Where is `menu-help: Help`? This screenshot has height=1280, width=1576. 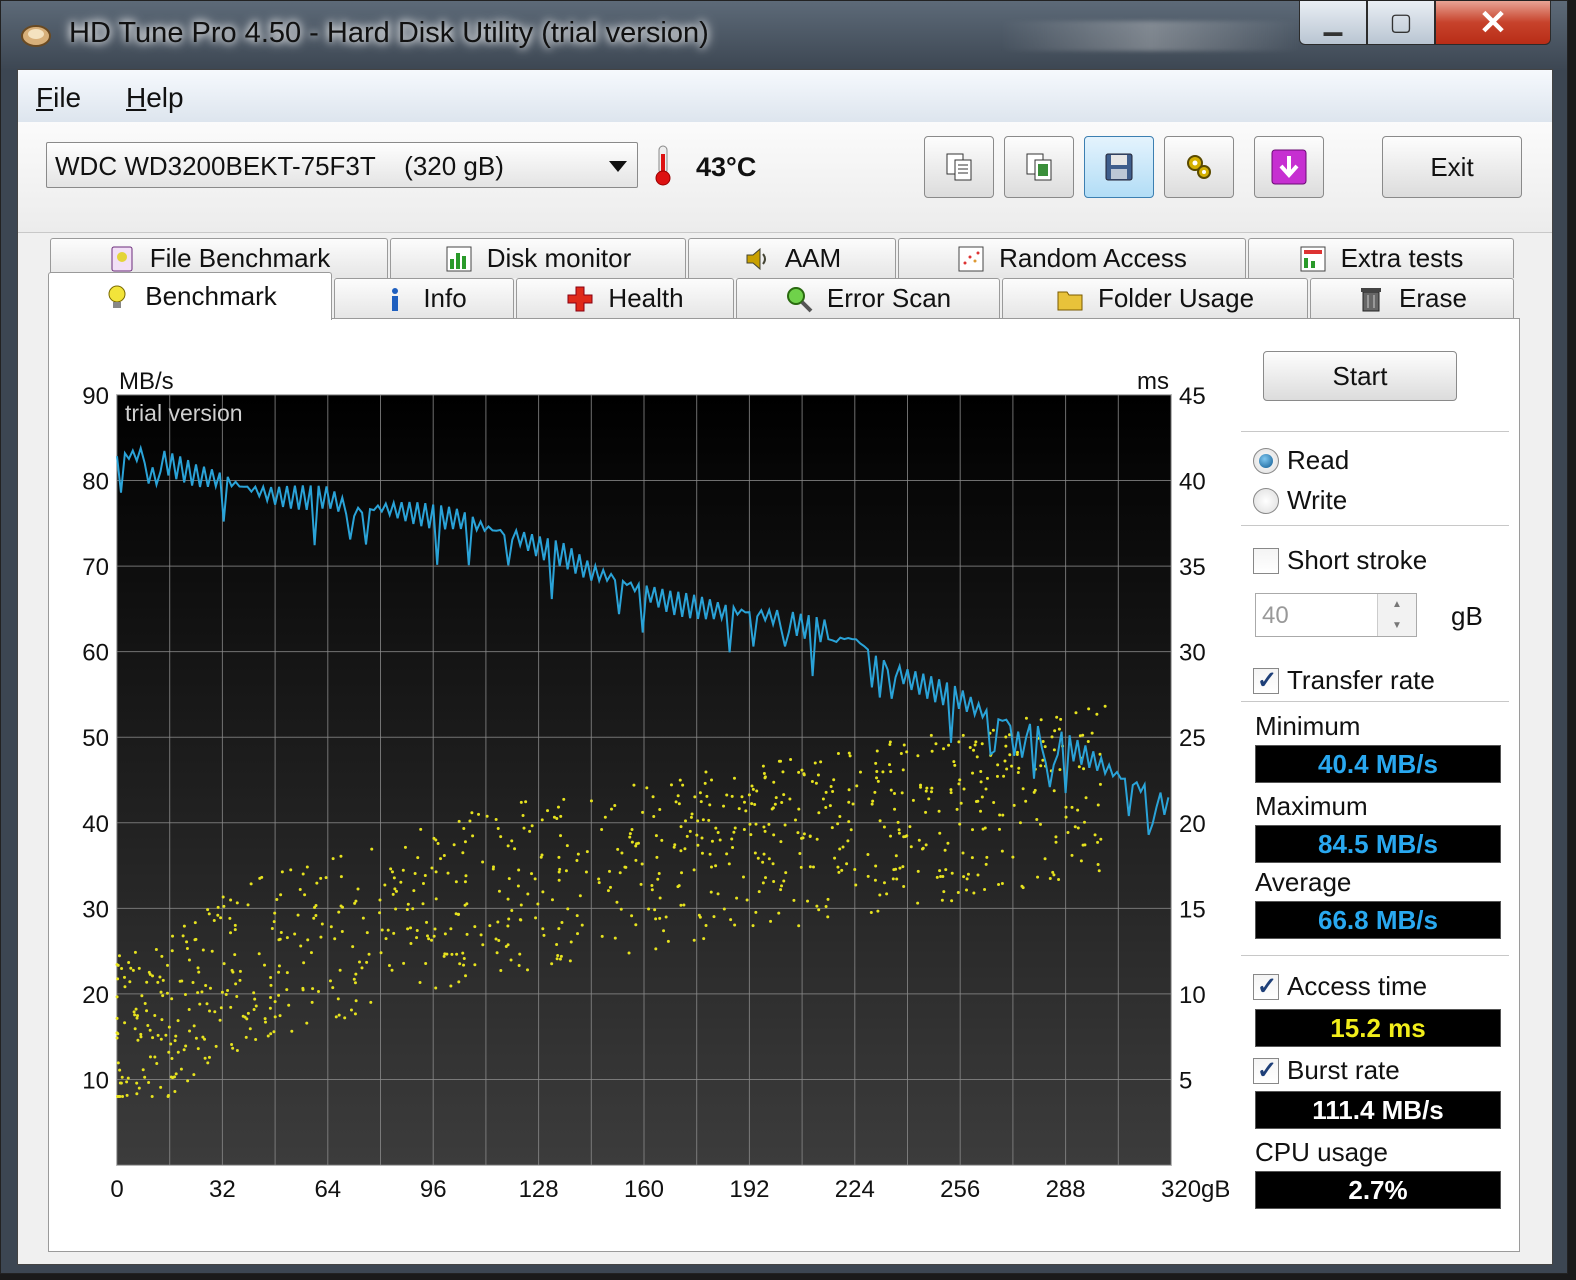 menu-help: Help is located at coordinates (155, 98).